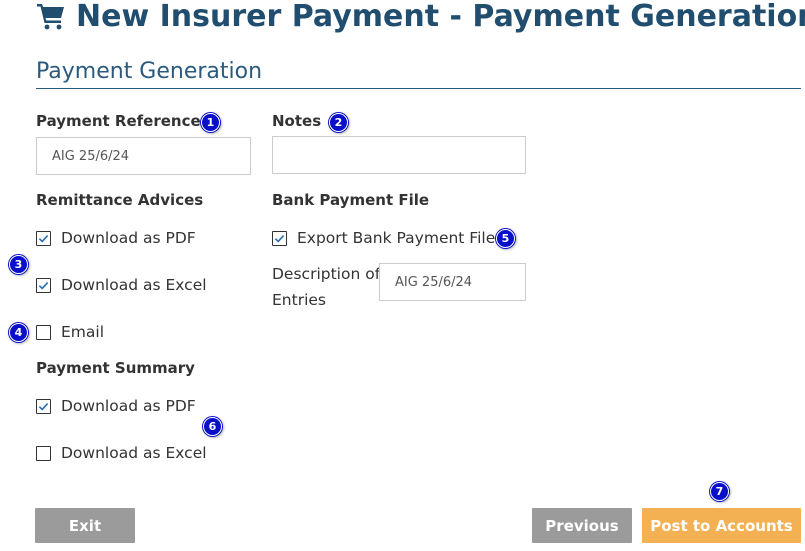 The height and width of the screenshot is (551, 805). Describe the element at coordinates (721, 525) in the screenshot. I see `post-to-accounts-button: Post to Accounts` at that location.